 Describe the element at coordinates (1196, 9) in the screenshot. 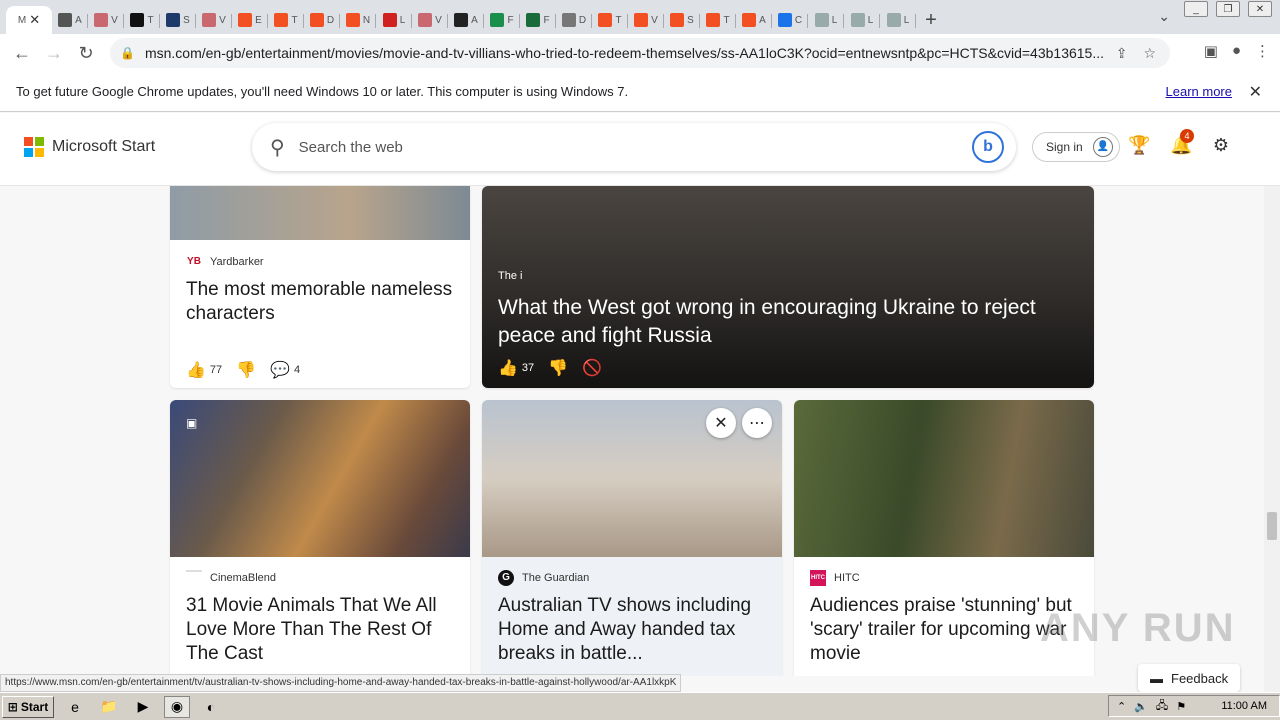

I see `minimize-button: _` at that location.